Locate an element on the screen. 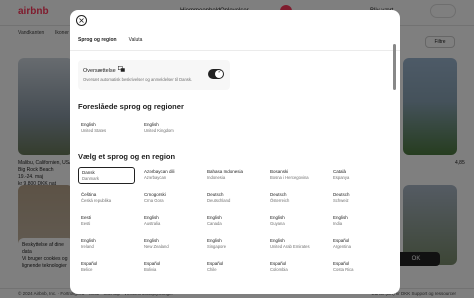 The height and width of the screenshot is (298, 474). language-option: English United Arab Emirates is located at coordinates (295, 244).